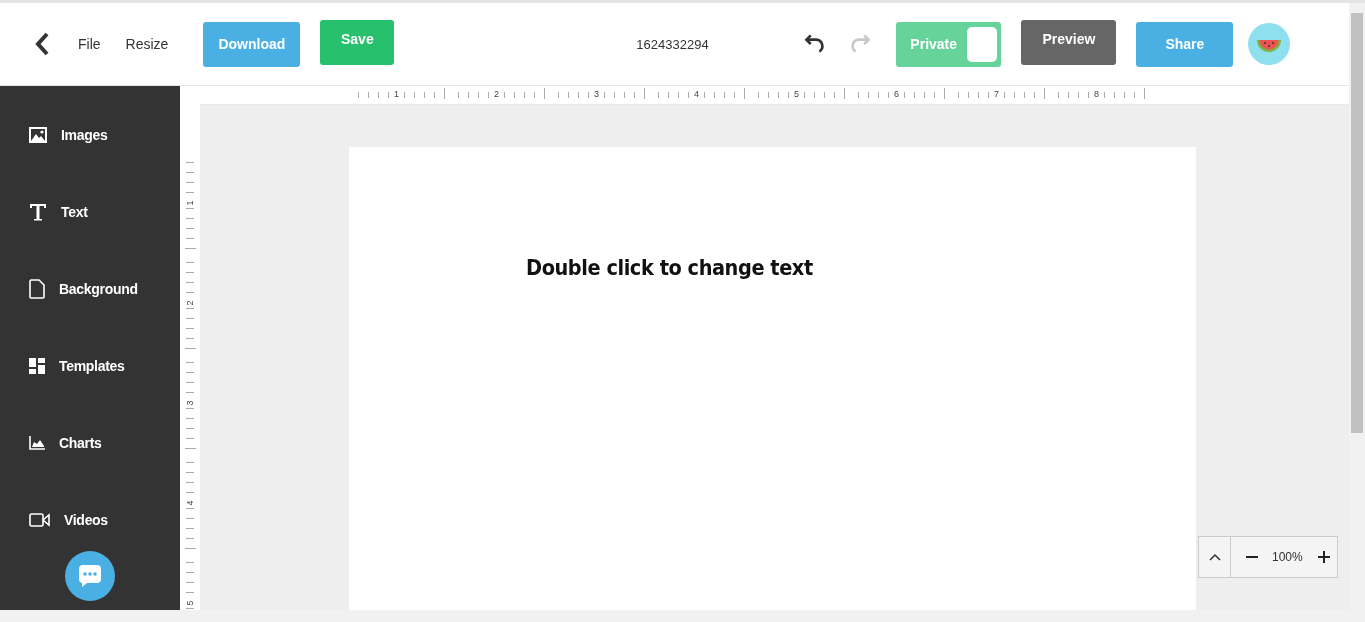 This screenshot has height=622, width=1365. What do you see at coordinates (1357, 306) in the screenshot?
I see `vertical-scrollbar` at bounding box center [1357, 306].